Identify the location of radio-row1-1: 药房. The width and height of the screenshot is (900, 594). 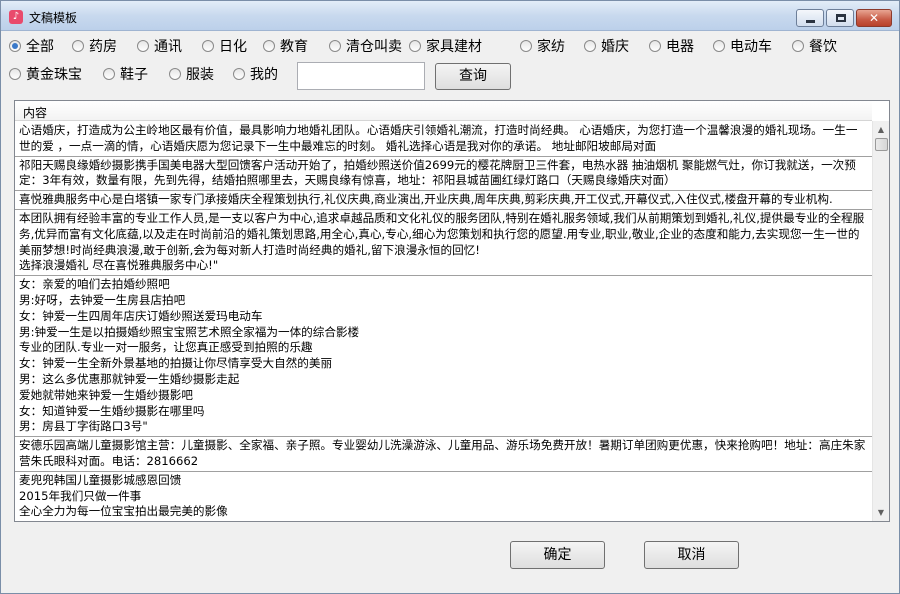
(94, 46).